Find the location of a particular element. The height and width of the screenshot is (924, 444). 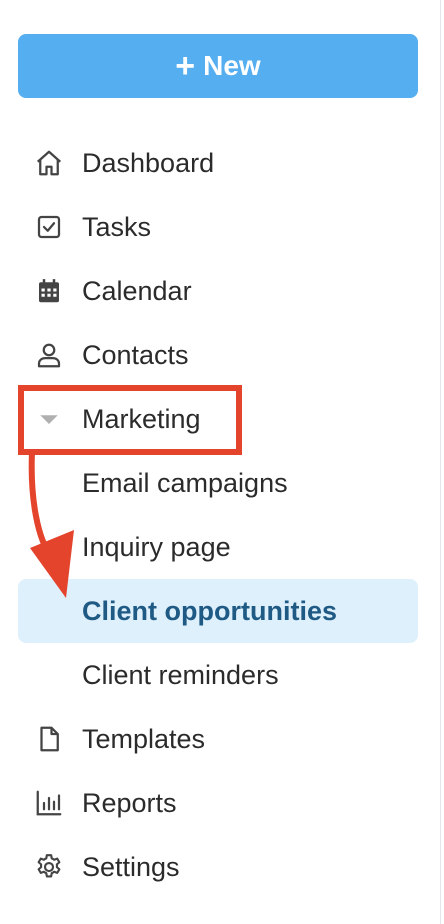

sub-label-inquiry-page: Inquiry page is located at coordinates (156, 546).